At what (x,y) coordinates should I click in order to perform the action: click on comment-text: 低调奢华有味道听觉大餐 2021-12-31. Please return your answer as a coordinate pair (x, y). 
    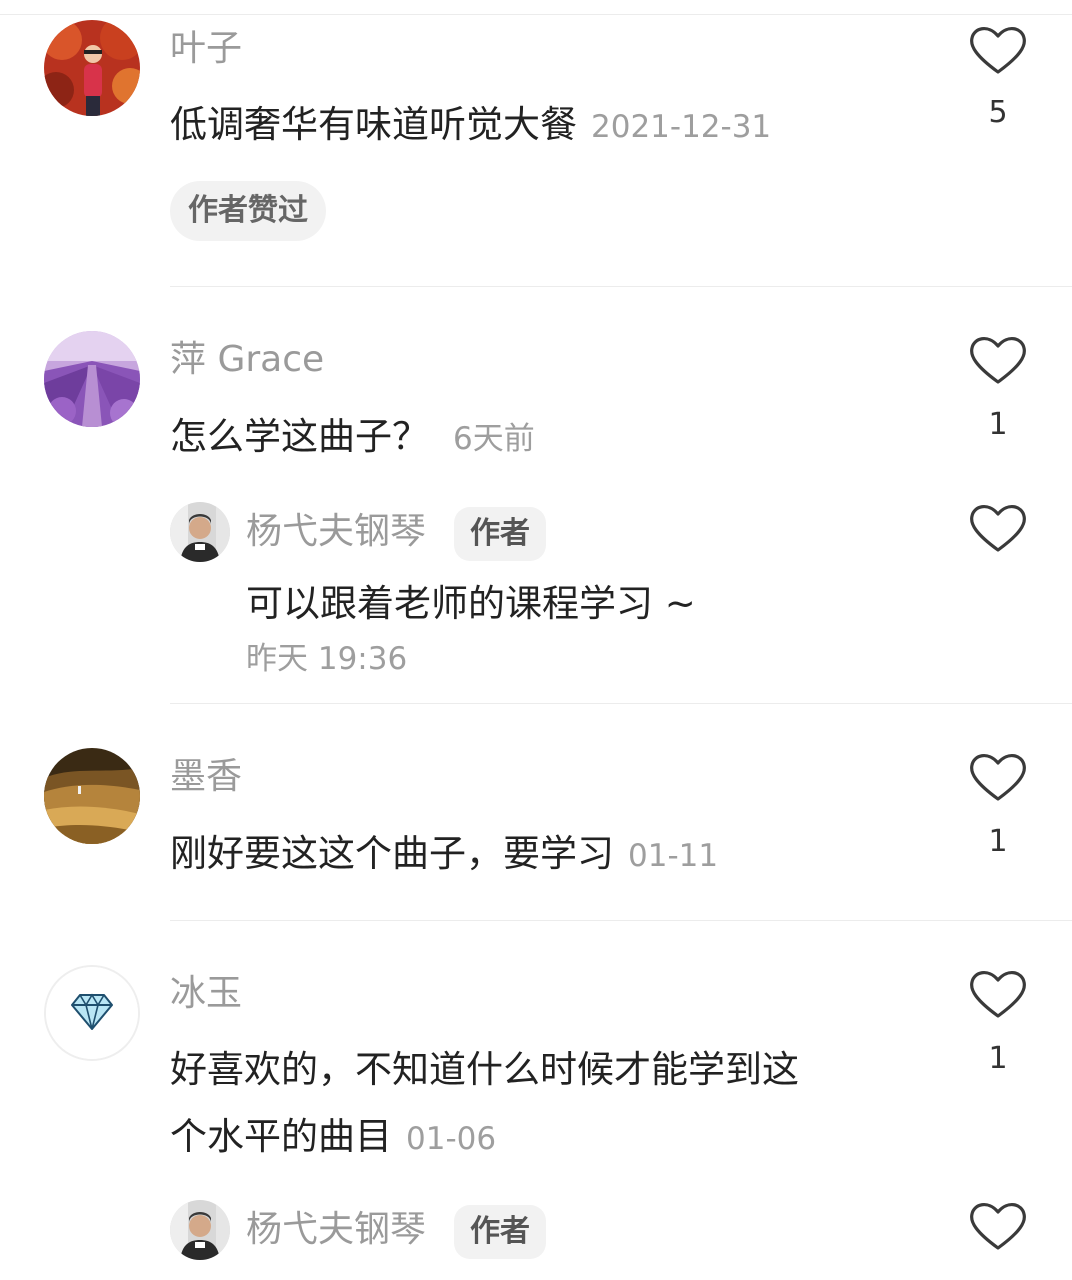
    Looking at the image, I should click on (470, 124).